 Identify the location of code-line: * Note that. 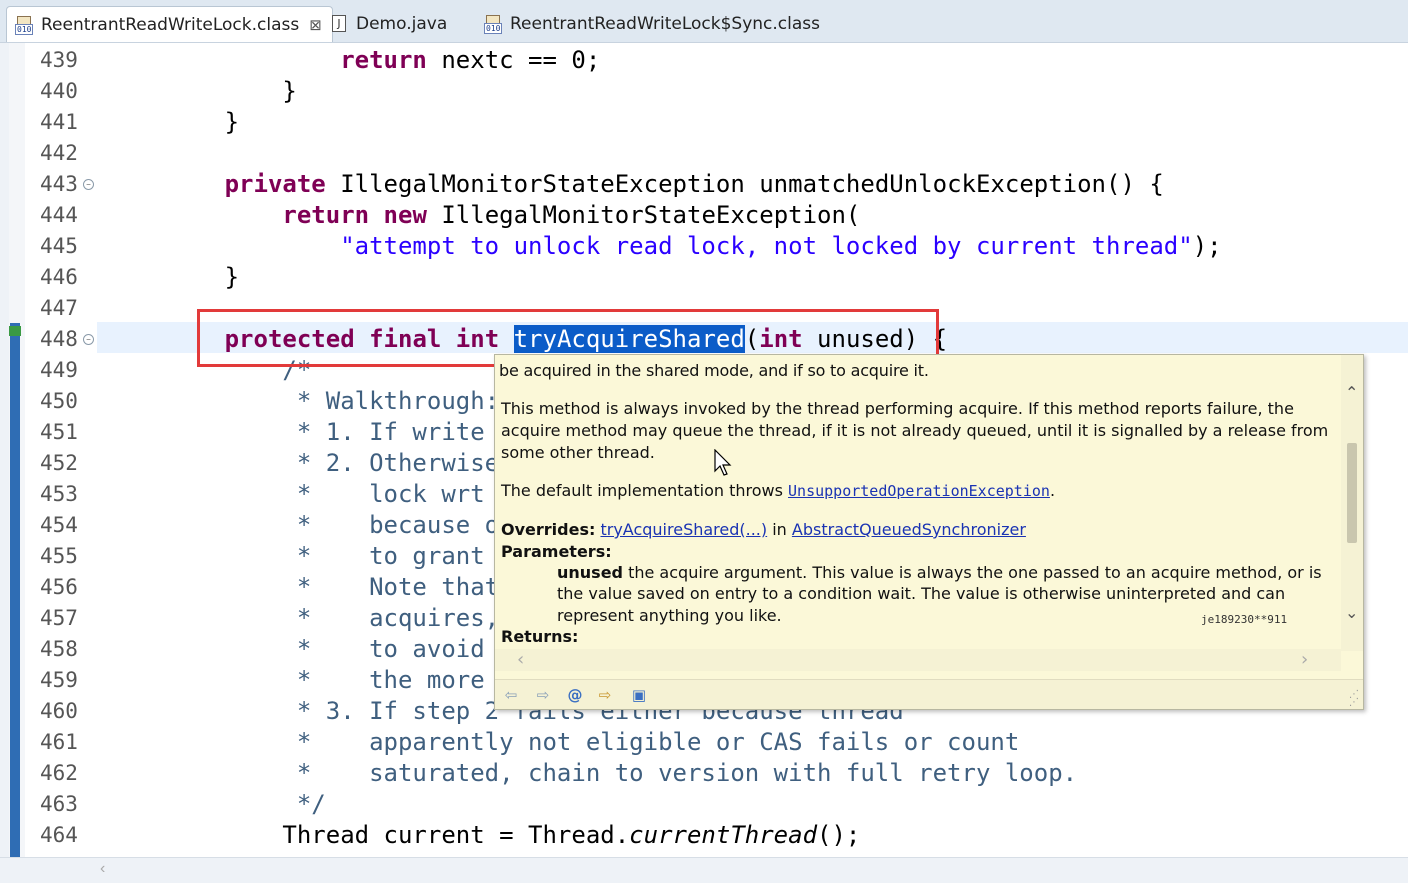
(304, 587).